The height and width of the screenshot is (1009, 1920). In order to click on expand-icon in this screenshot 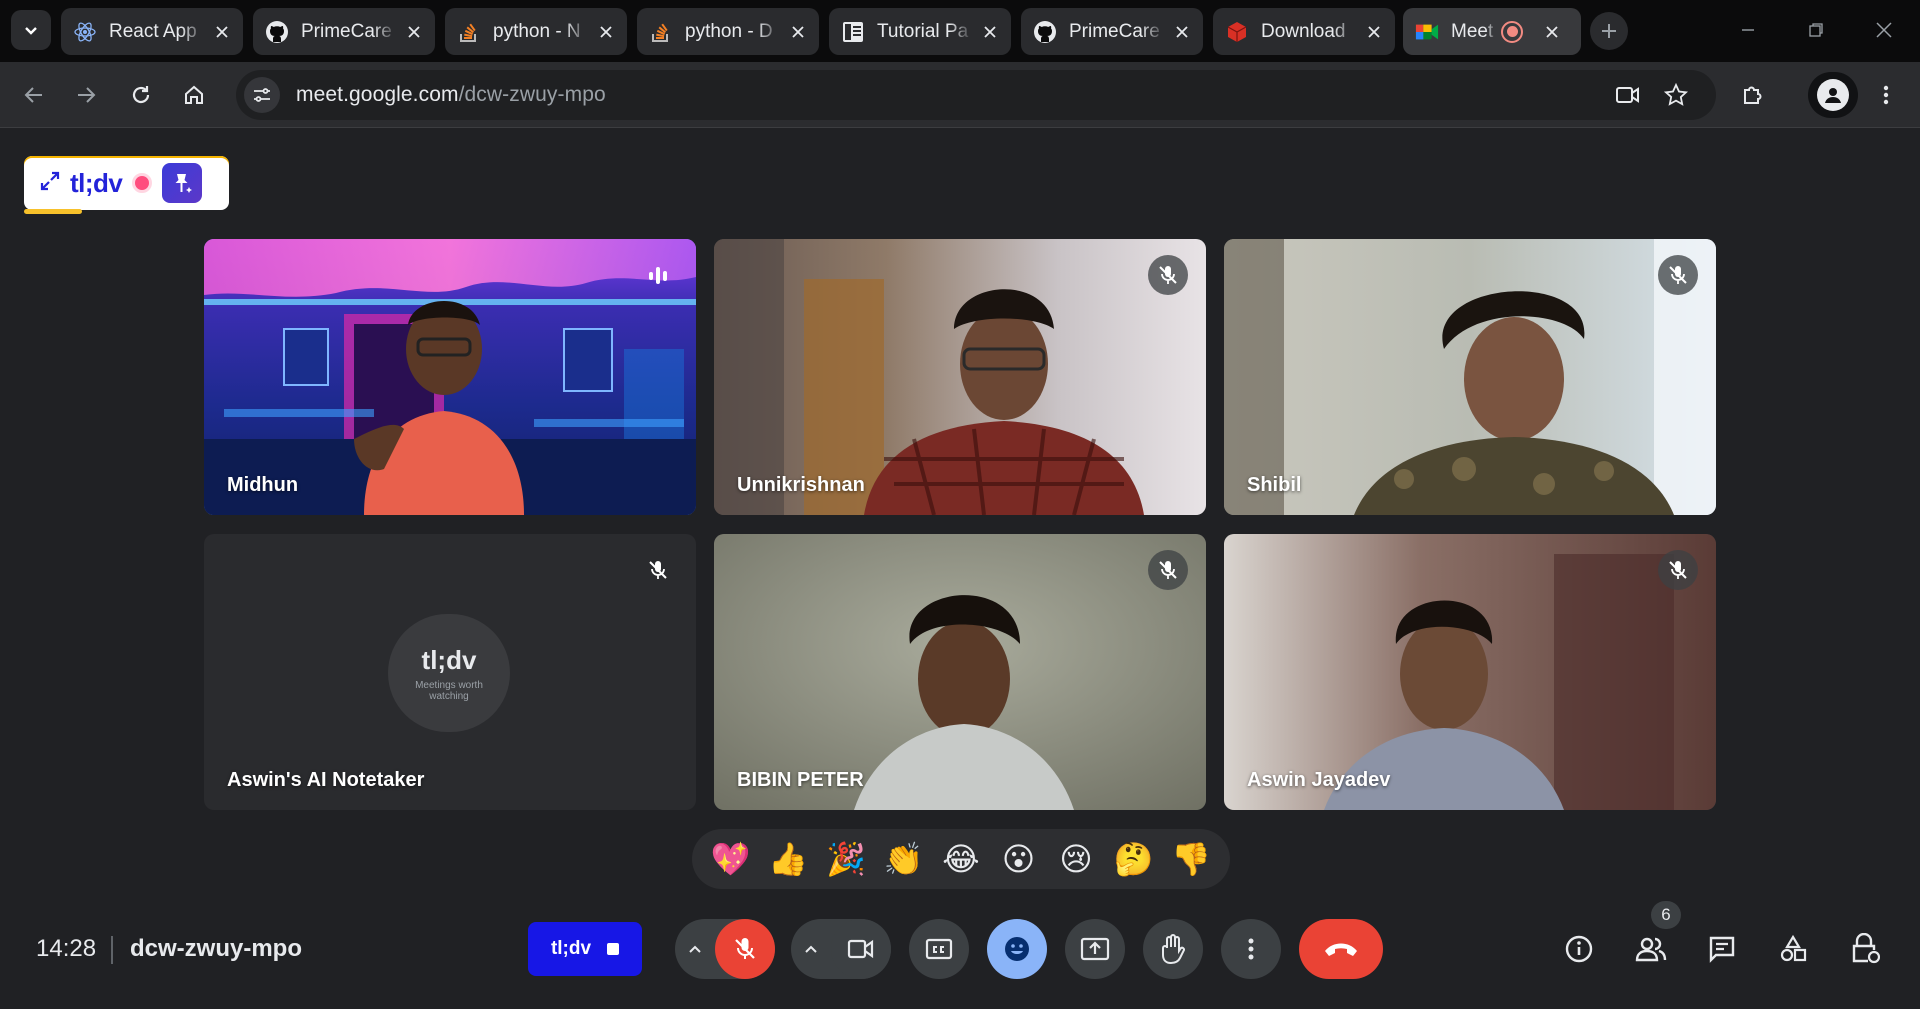, I will do `click(50, 183)`.